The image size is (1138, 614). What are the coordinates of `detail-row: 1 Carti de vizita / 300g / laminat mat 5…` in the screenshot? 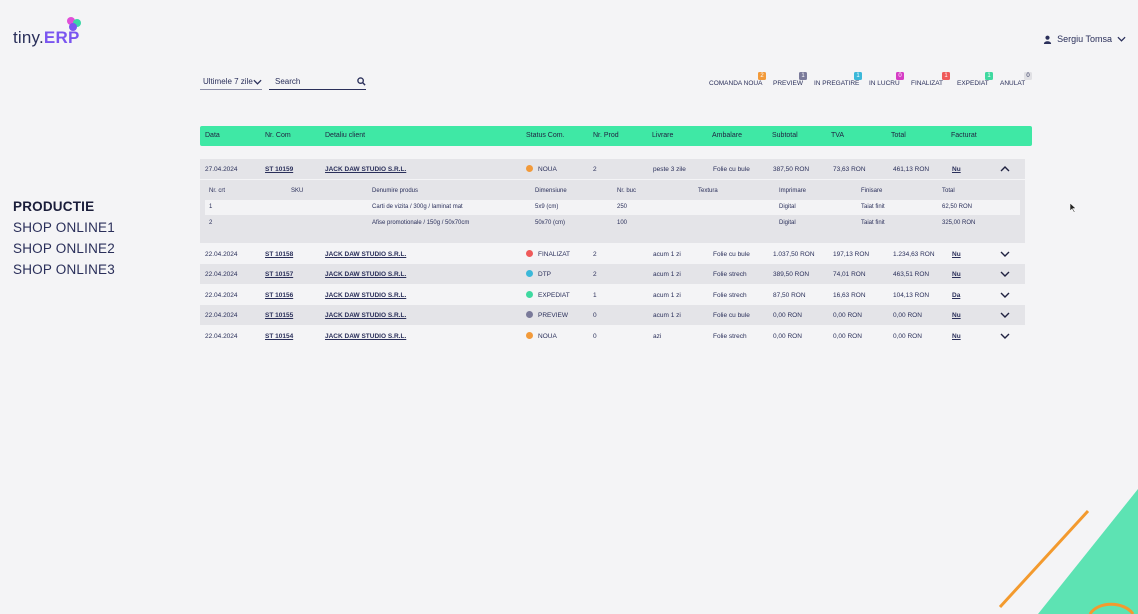 It's located at (612, 207).